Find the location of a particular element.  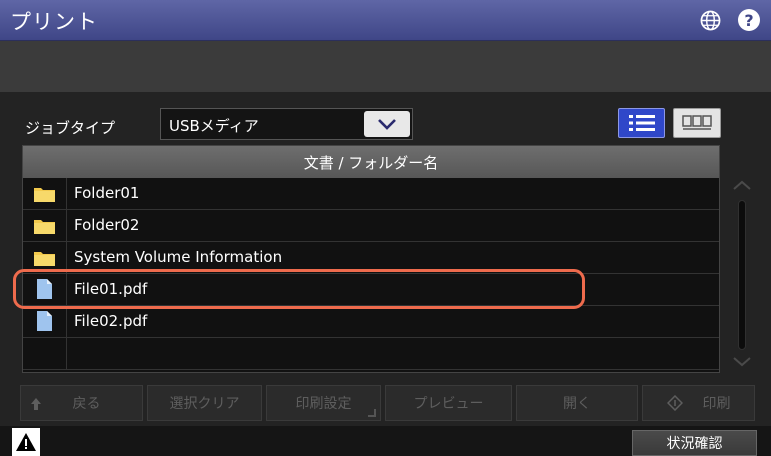

print-button: 印刷 is located at coordinates (698, 403).